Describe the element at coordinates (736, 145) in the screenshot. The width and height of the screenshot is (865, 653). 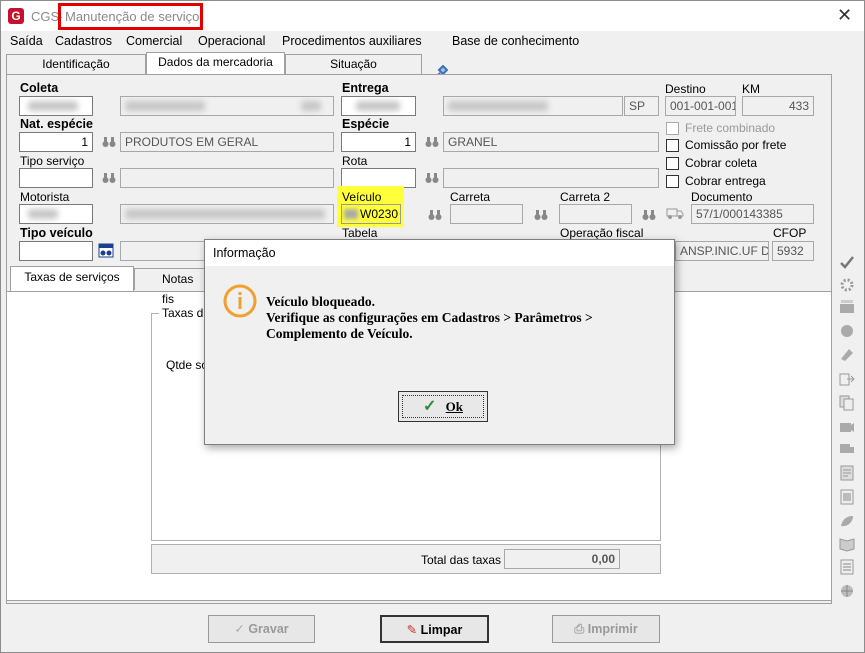
I see `comissao-label: Comissão por frete` at that location.